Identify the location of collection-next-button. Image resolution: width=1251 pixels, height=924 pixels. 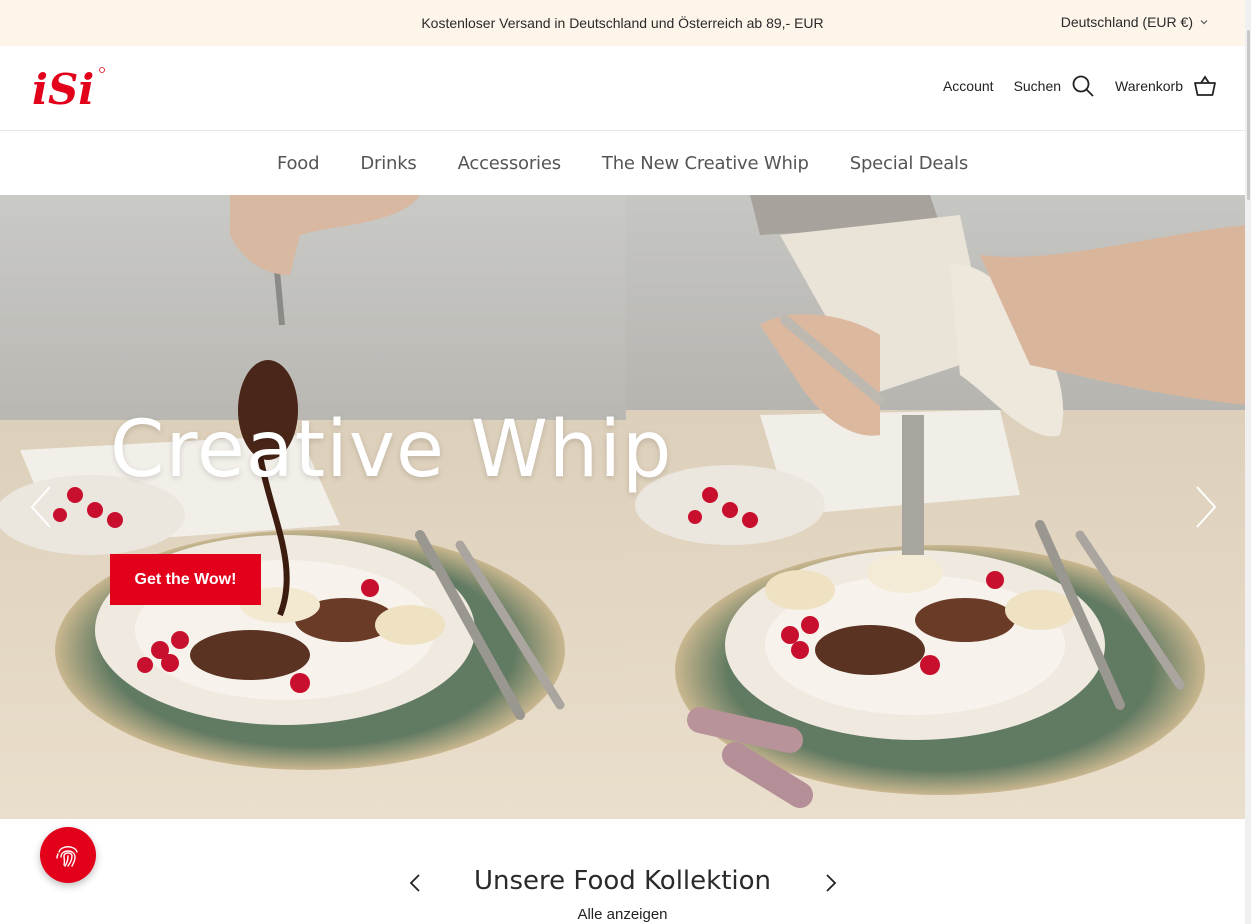
(831, 883).